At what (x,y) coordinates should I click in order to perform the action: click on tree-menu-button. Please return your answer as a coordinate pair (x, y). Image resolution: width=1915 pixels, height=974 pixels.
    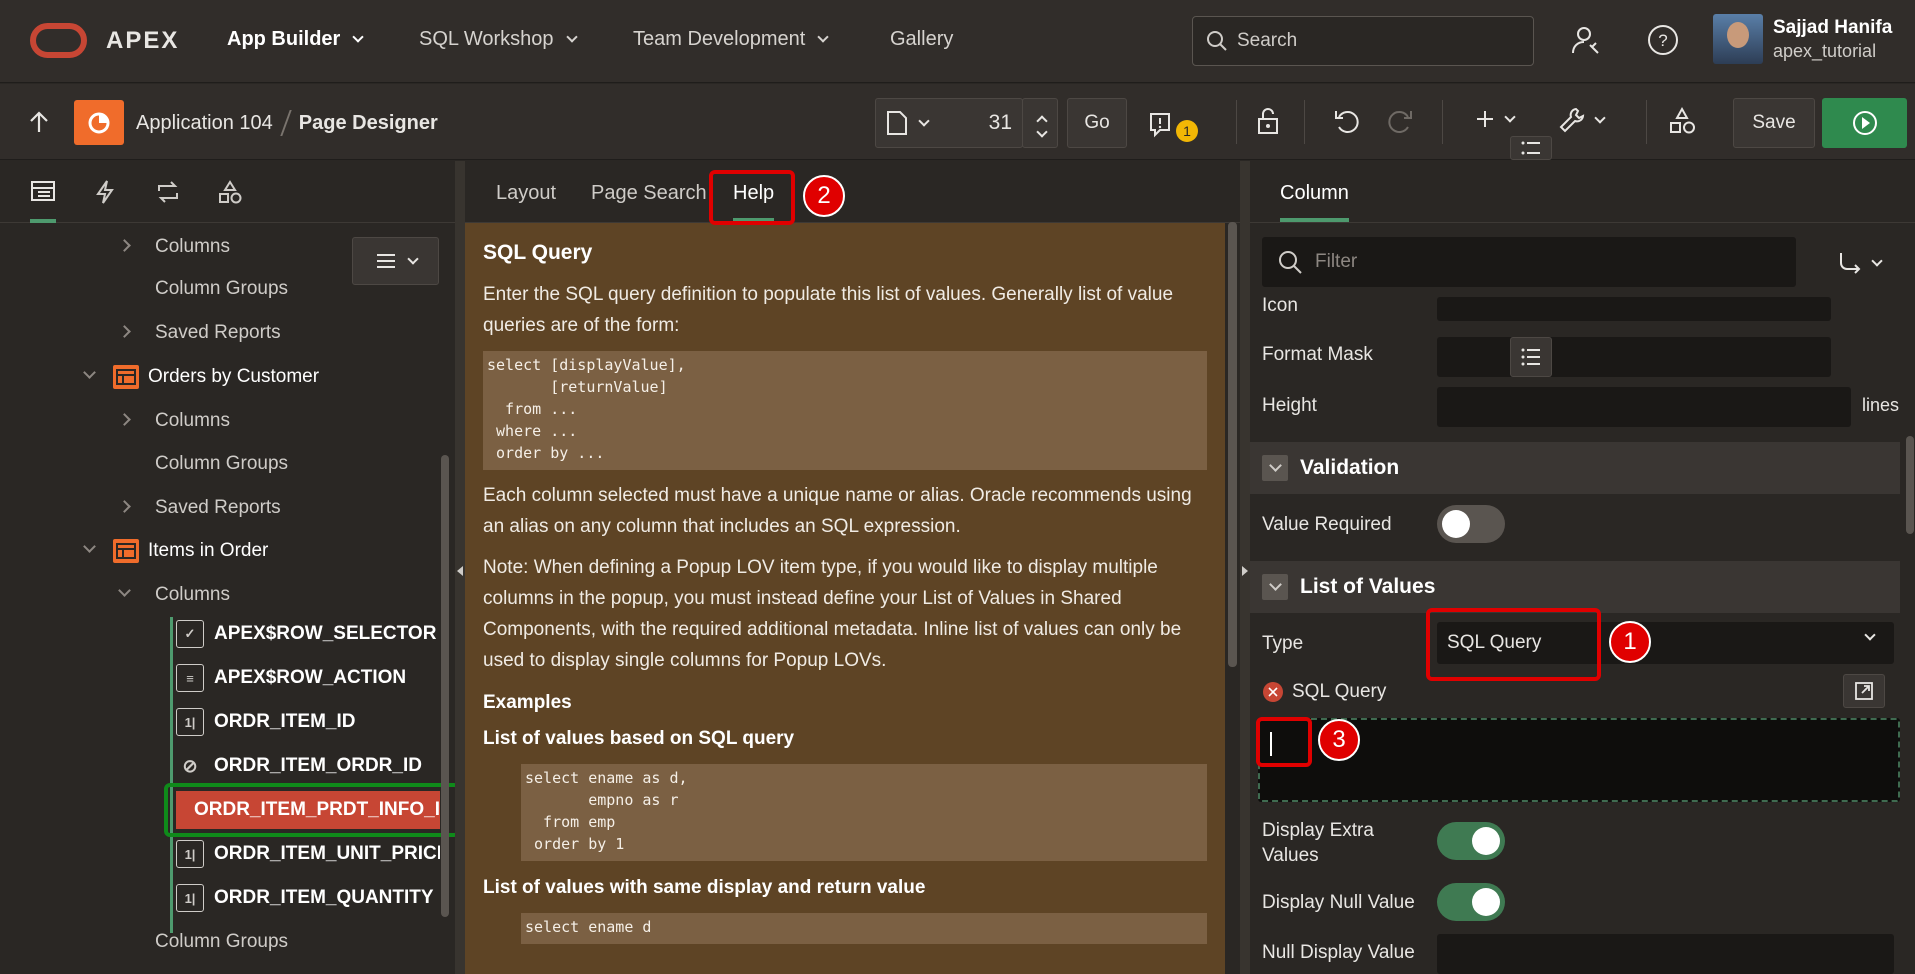
    Looking at the image, I should click on (395, 261).